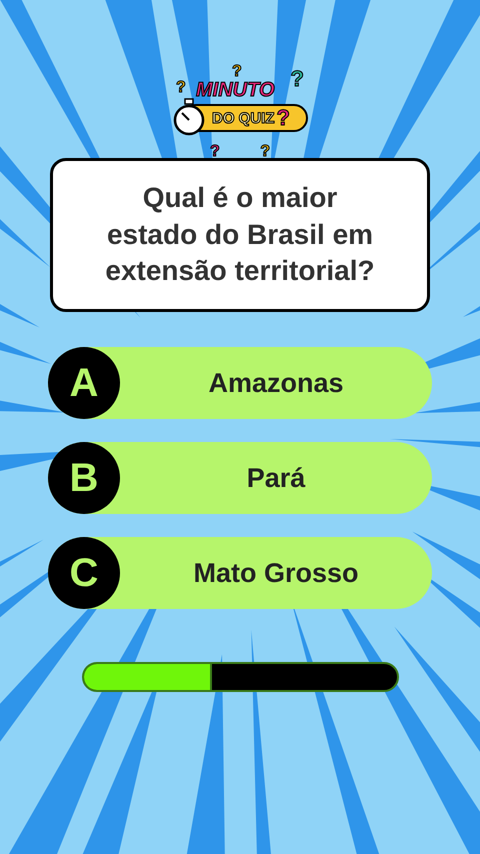 This screenshot has height=854, width=480. What do you see at coordinates (240, 234) in the screenshot?
I see `question-text: Qual é o maior estado do Brasil em extensão territorial?` at bounding box center [240, 234].